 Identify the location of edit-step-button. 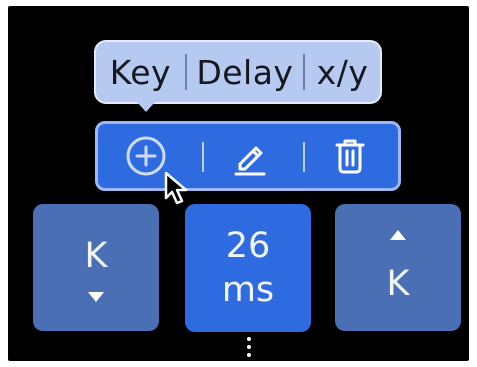
(250, 156).